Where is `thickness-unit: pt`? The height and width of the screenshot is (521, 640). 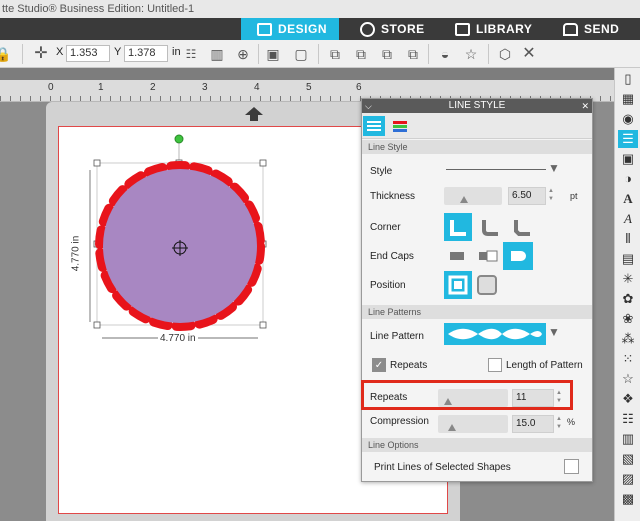
thickness-unit: pt is located at coordinates (574, 196).